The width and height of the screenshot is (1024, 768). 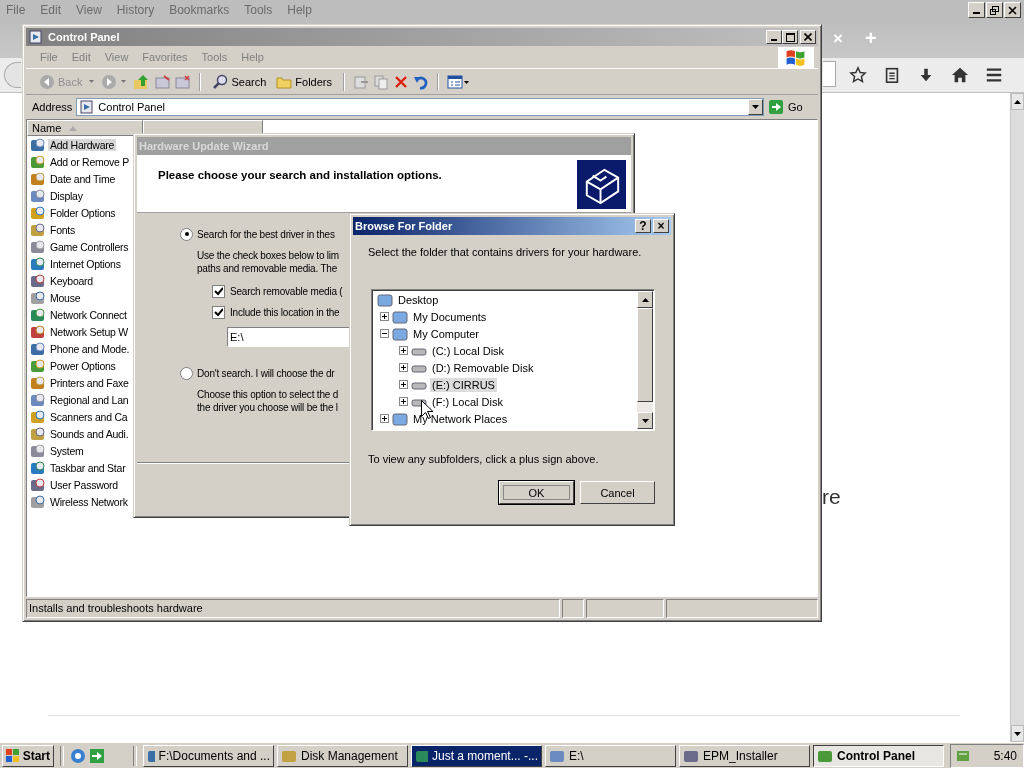 What do you see at coordinates (892, 75) in the screenshot?
I see `clipboard-icon` at bounding box center [892, 75].